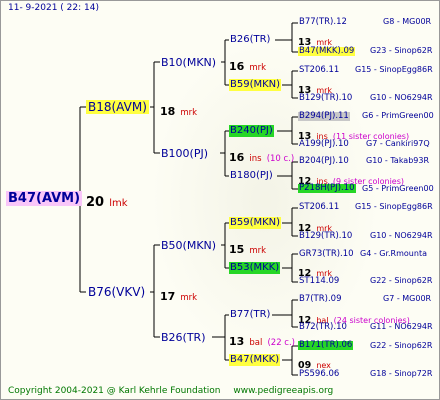 The image size is (440, 400). Describe the element at coordinates (320, 299) in the screenshot. I see `queen-gen4-name: B7(TR).09` at that location.